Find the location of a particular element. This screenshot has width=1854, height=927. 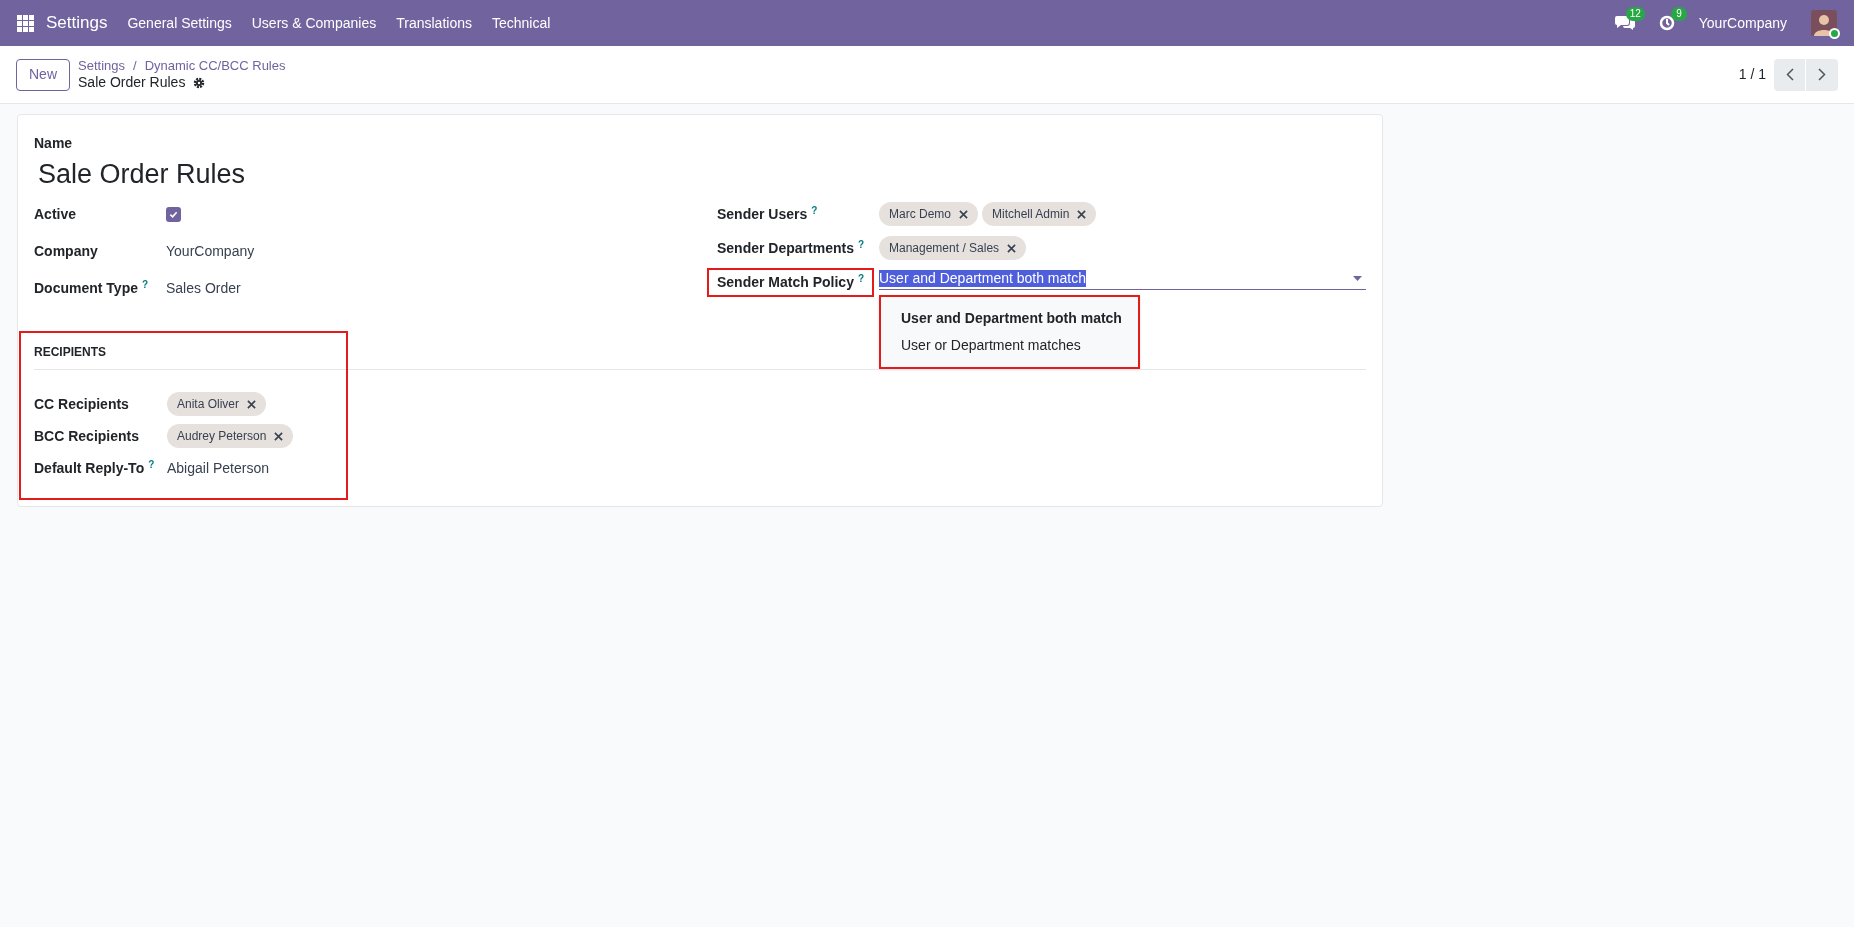

menu-item: Users & Companies is located at coordinates (314, 23).